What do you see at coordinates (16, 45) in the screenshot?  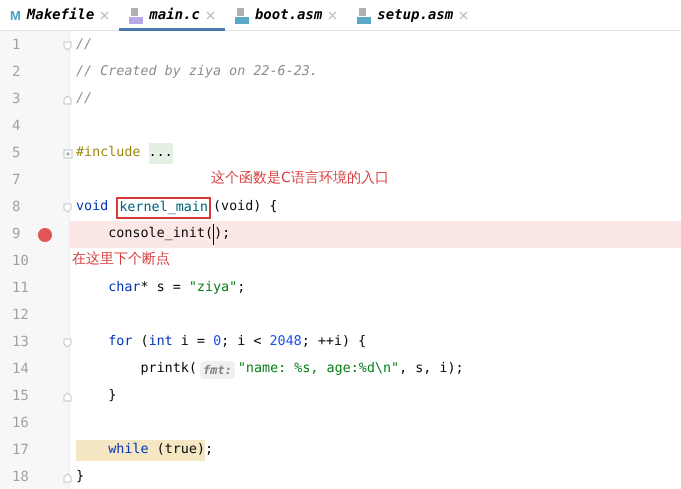 I see `line-number: 1` at bounding box center [16, 45].